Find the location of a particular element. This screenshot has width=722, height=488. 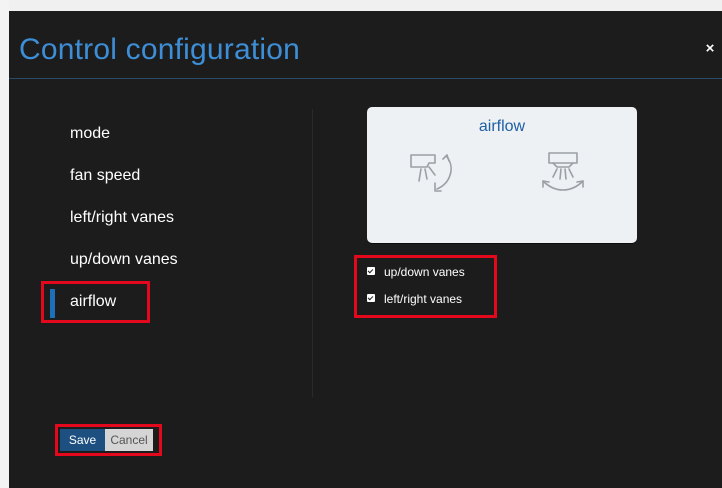

vane-left-right-icon is located at coordinates (563, 171).